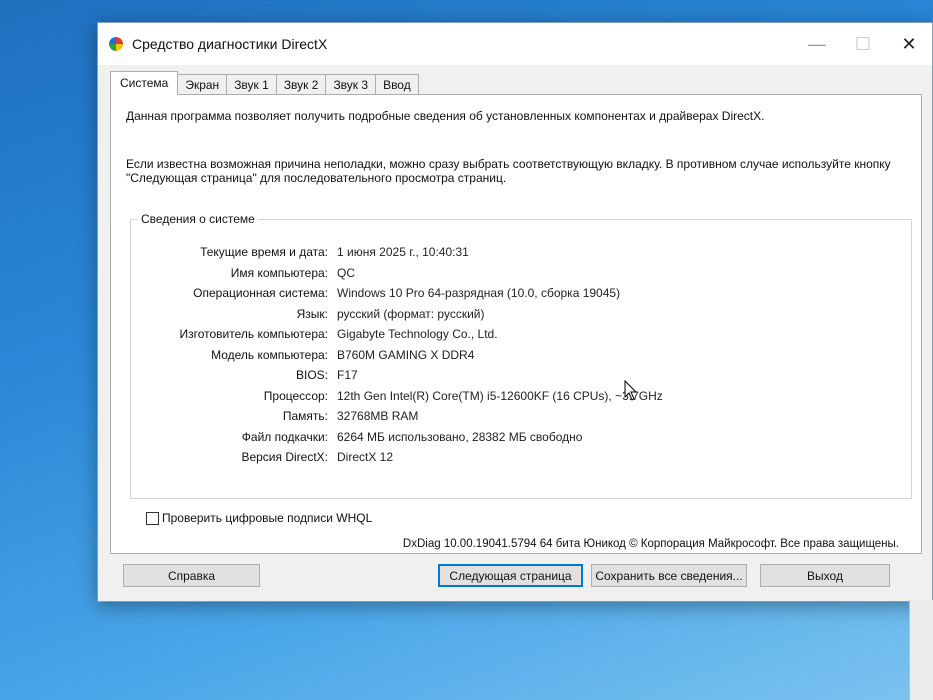 The height and width of the screenshot is (700, 933). I want to click on info-row-computer-name: Имя компьютера: QC, so click(521, 274).